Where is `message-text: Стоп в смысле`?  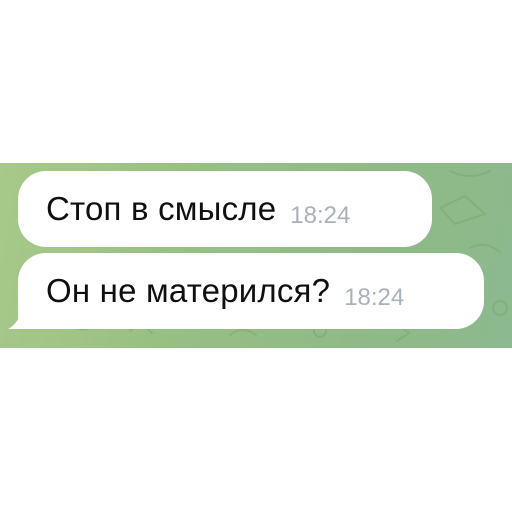
message-text: Стоп в смысле is located at coordinates (161, 208).